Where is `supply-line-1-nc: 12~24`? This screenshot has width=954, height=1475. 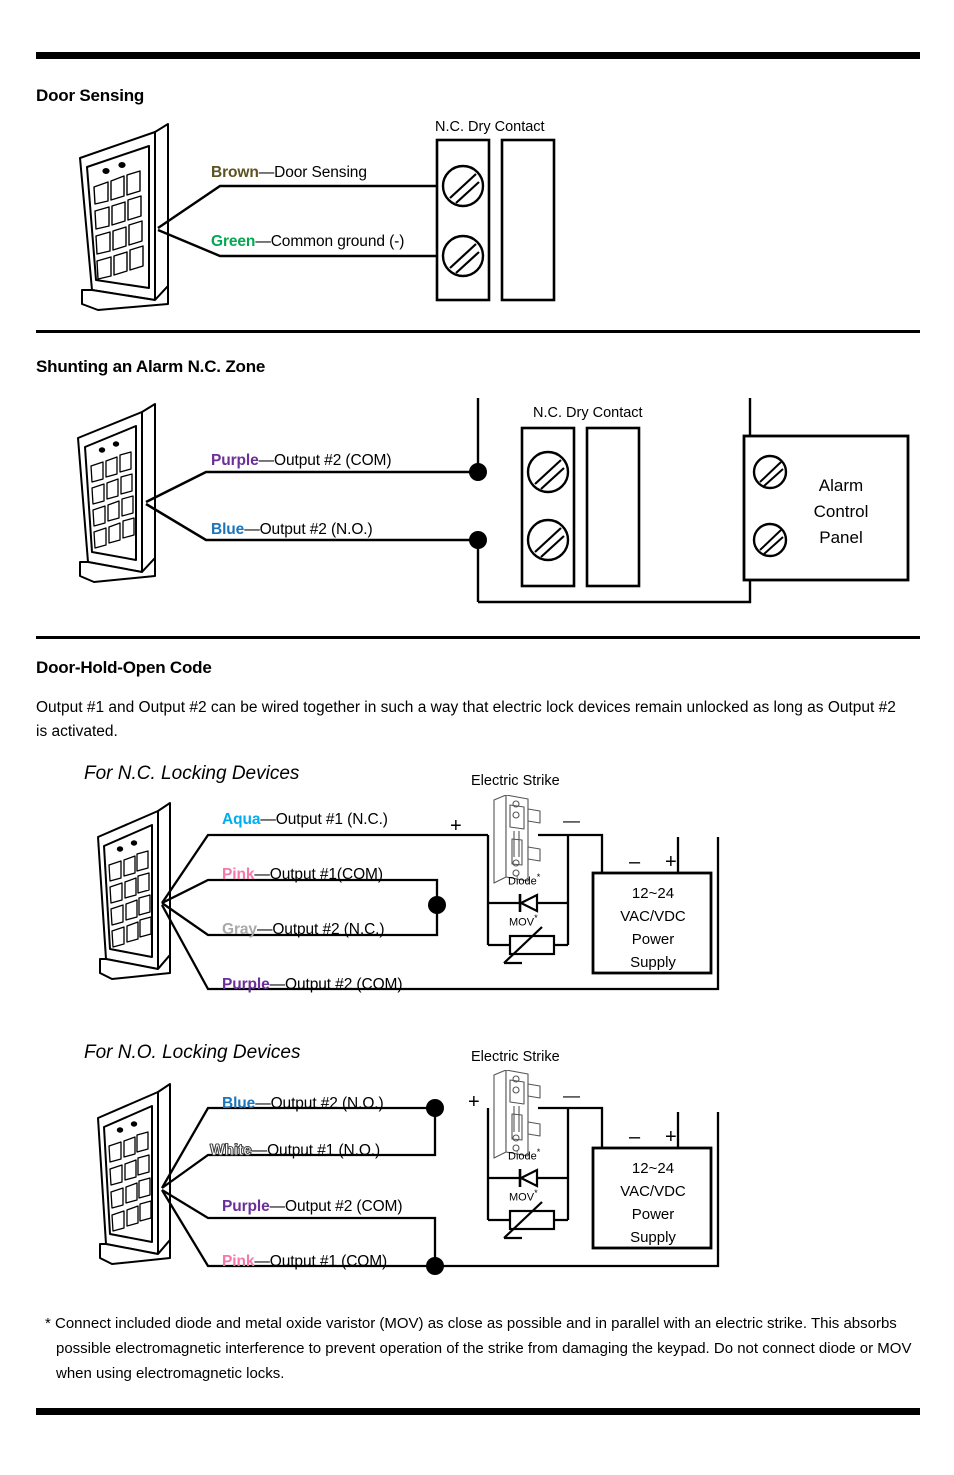
supply-line-1-nc: 12~24 is located at coordinates (653, 893).